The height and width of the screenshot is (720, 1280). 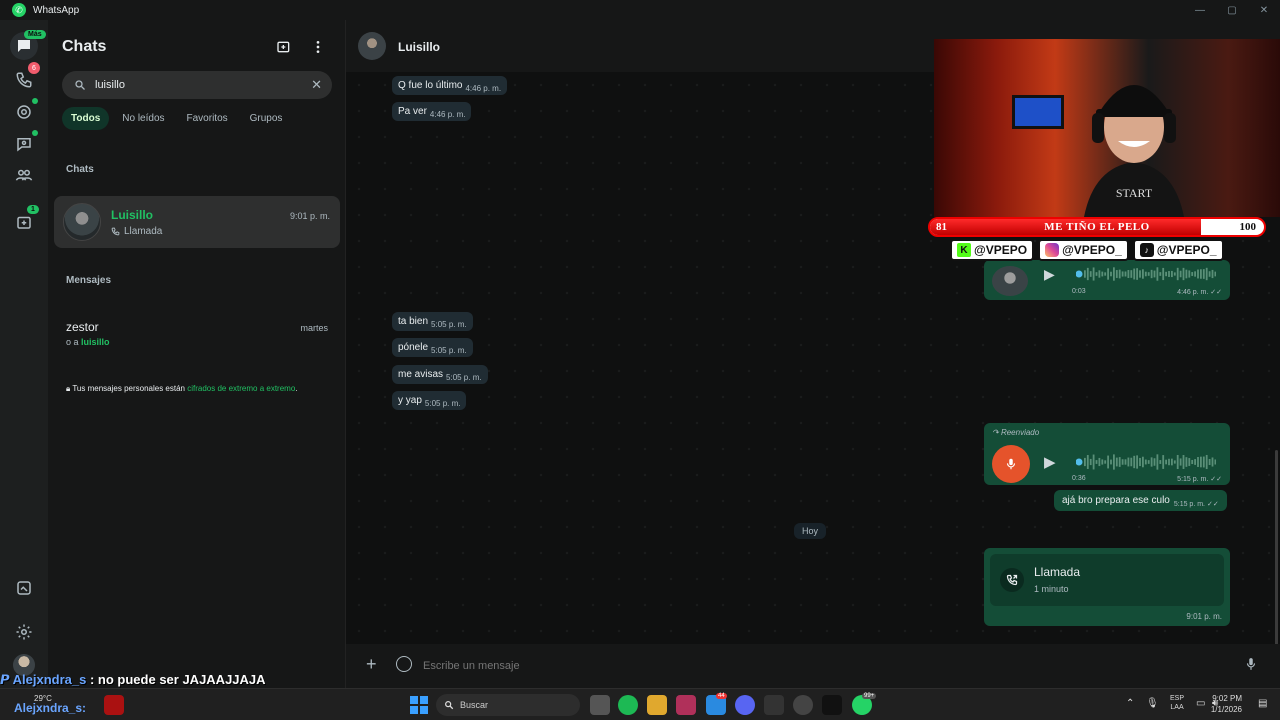 I want to click on channels-nav-icon, so click(x=24, y=144).